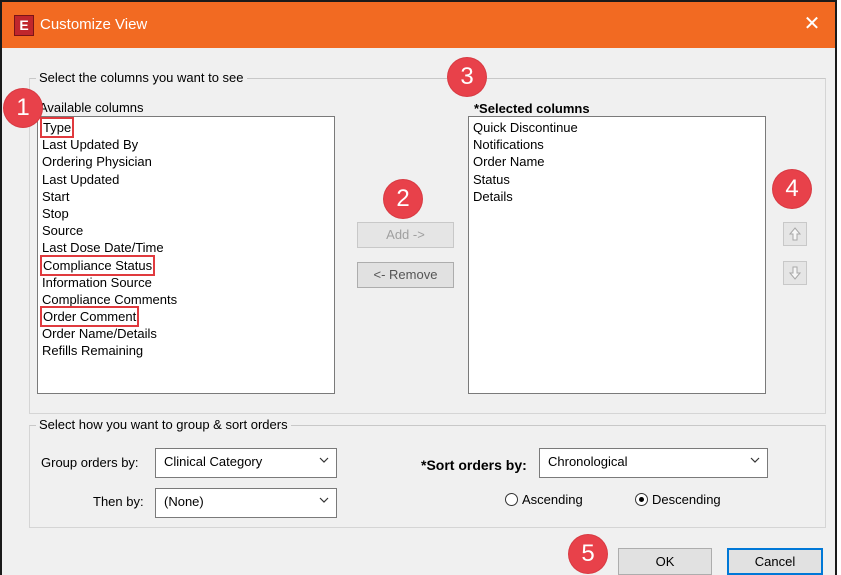  Describe the element at coordinates (491, 179) in the screenshot. I see `list-item-label: Status` at that location.